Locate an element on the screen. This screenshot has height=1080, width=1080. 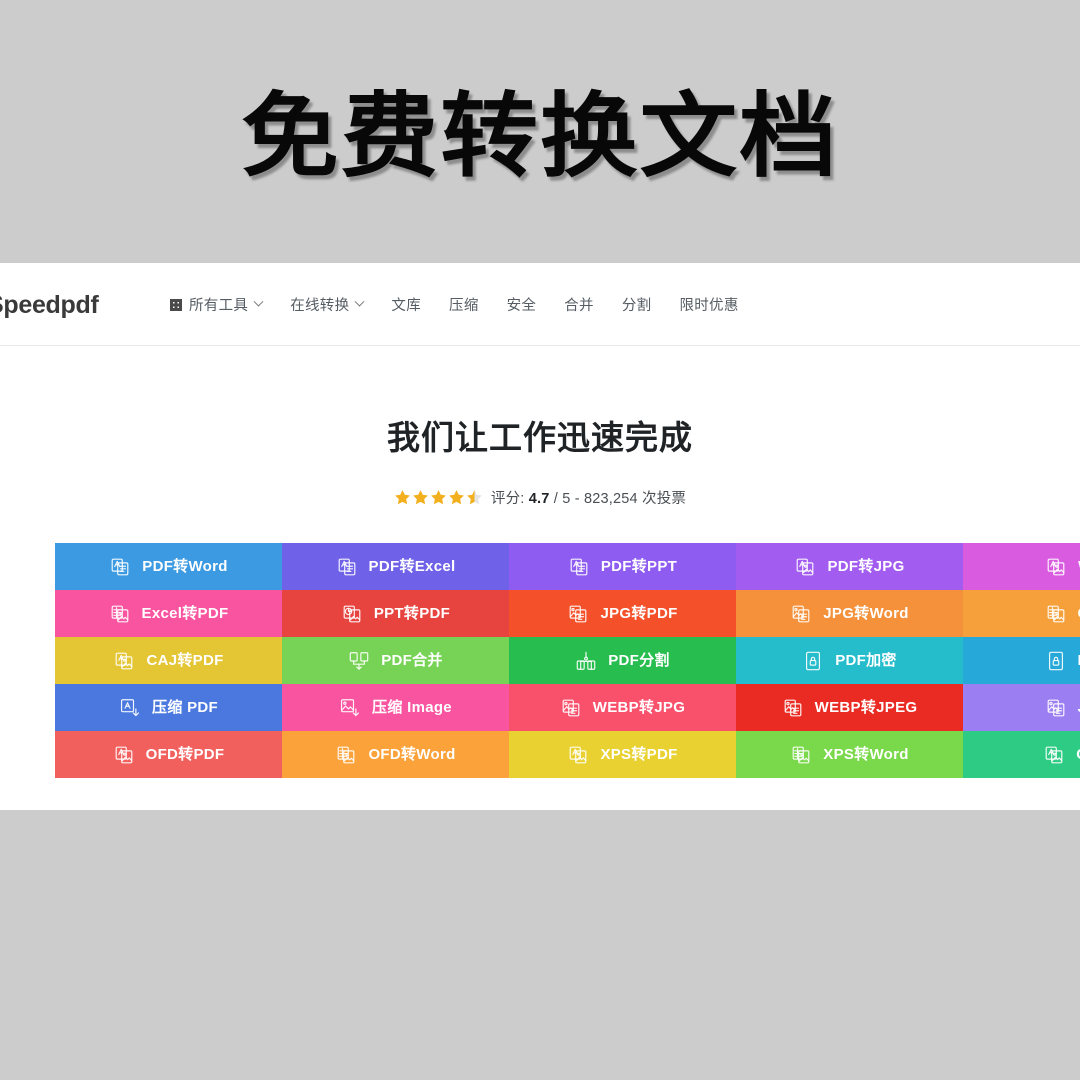
nav-item-2: 文库 is located at coordinates (406, 304).